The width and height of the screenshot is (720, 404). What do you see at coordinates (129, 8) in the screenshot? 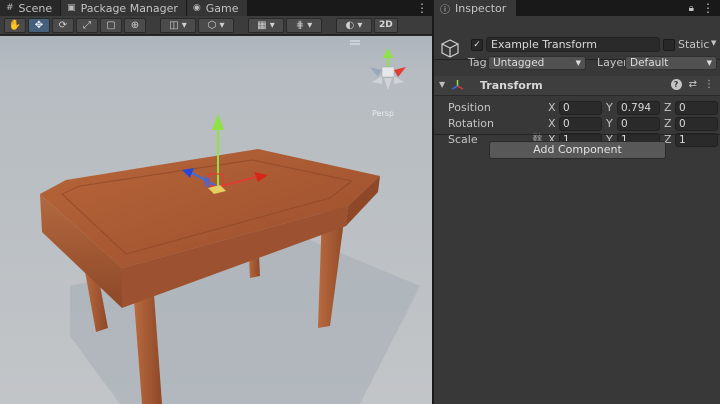
I see `tab-package-manager-label: Package Manager` at bounding box center [129, 8].